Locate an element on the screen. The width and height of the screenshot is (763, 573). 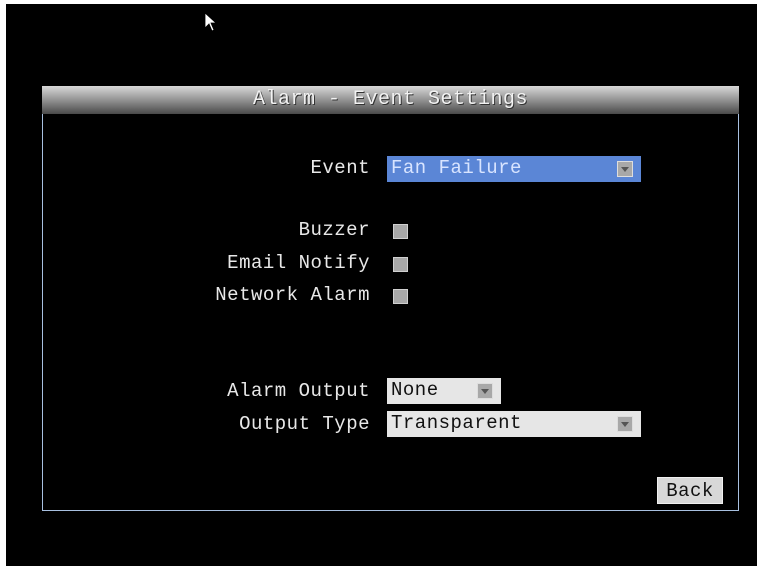
email-notify-checkbox is located at coordinates (400, 264).